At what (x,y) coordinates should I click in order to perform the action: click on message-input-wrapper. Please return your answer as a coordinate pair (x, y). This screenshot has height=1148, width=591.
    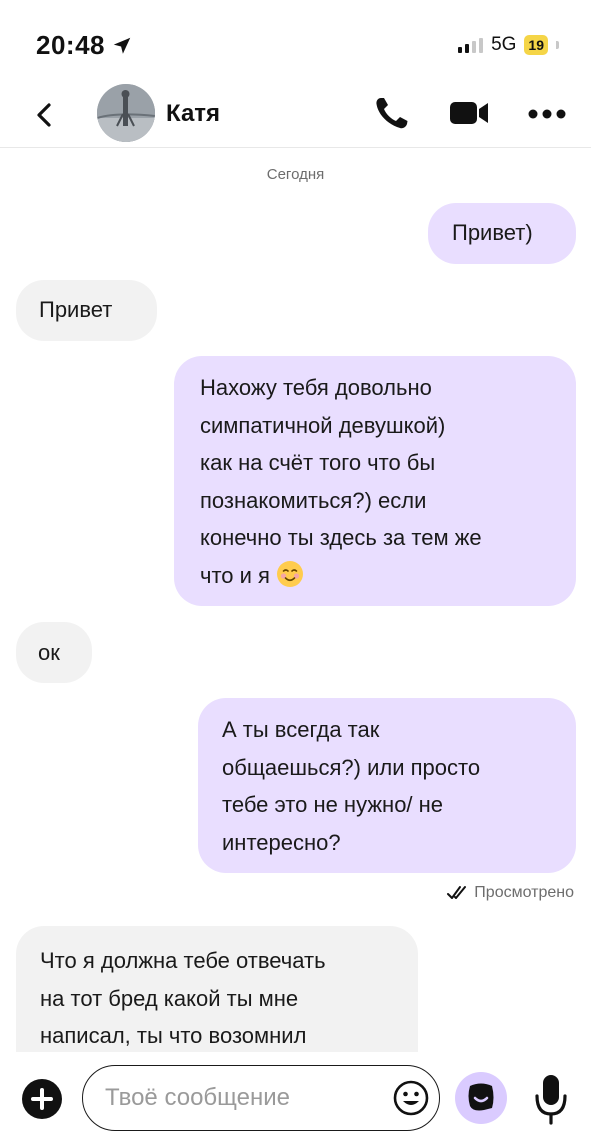
    Looking at the image, I should click on (261, 1098).